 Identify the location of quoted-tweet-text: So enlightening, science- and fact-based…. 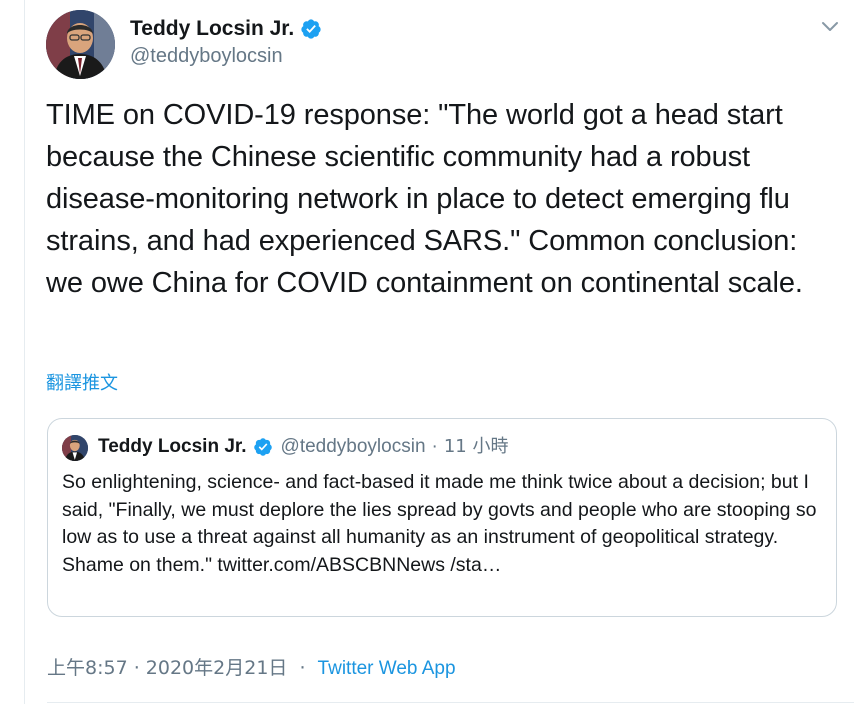
(439, 523).